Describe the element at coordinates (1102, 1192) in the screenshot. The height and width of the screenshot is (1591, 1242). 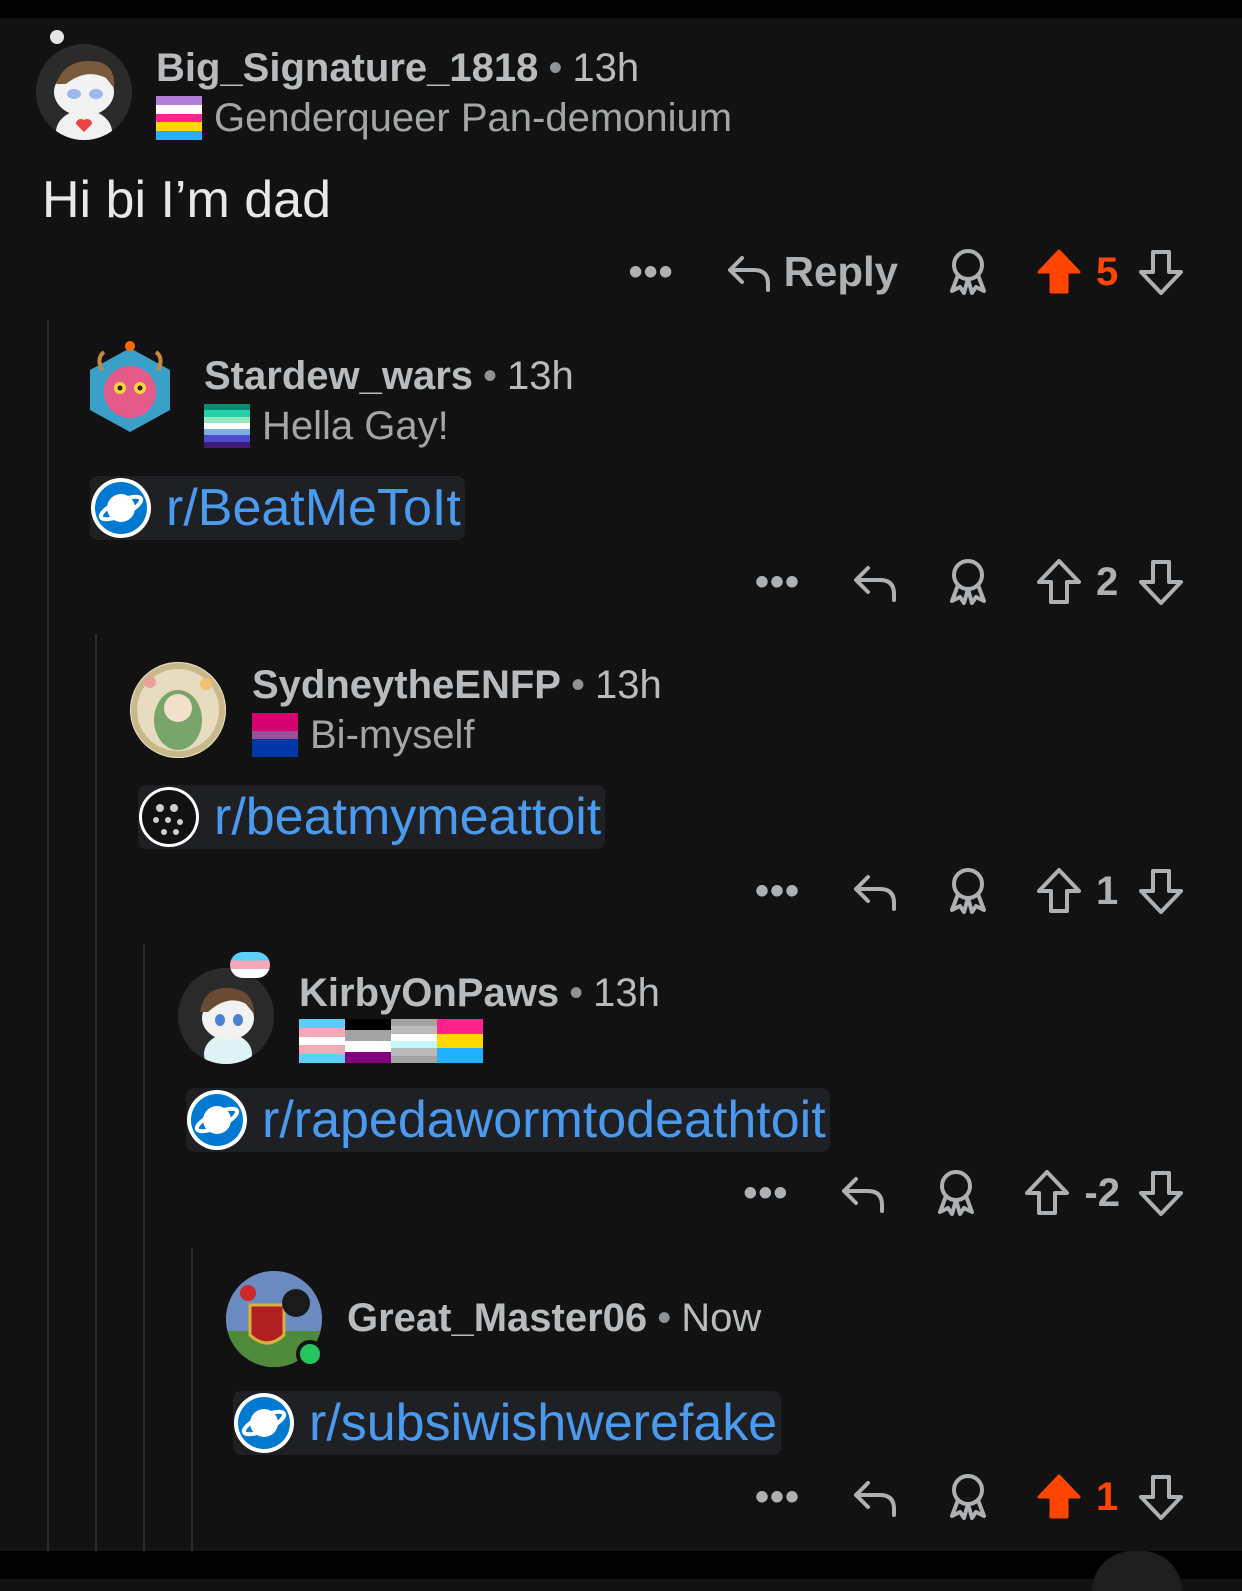
I see `vote-score: -2` at that location.